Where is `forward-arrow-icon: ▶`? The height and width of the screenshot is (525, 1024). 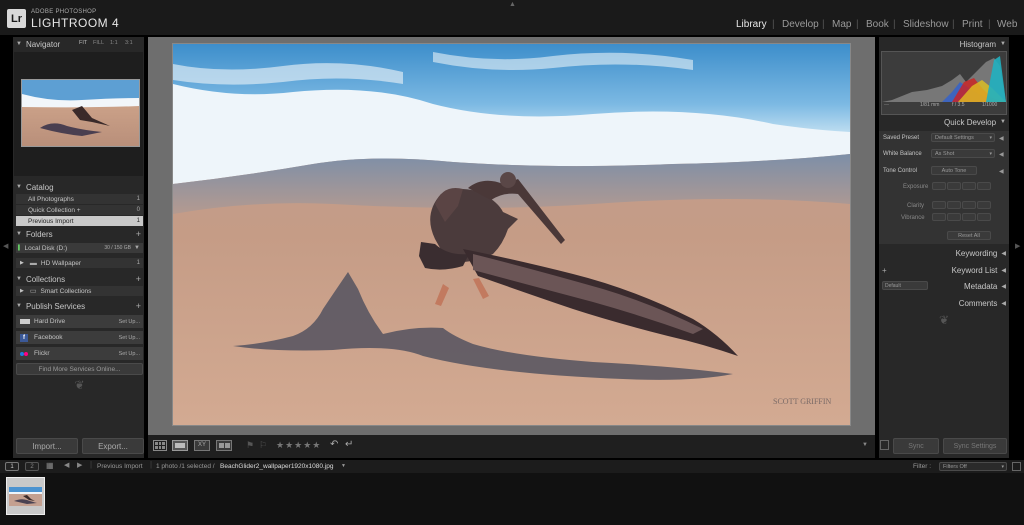 forward-arrow-icon: ▶ is located at coordinates (79, 465).